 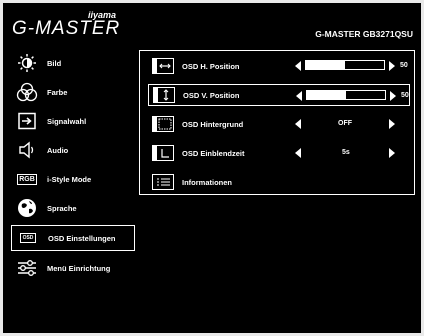 What do you see at coordinates (73, 92) in the screenshot?
I see `sidebar-item-farbe: Farbe` at bounding box center [73, 92].